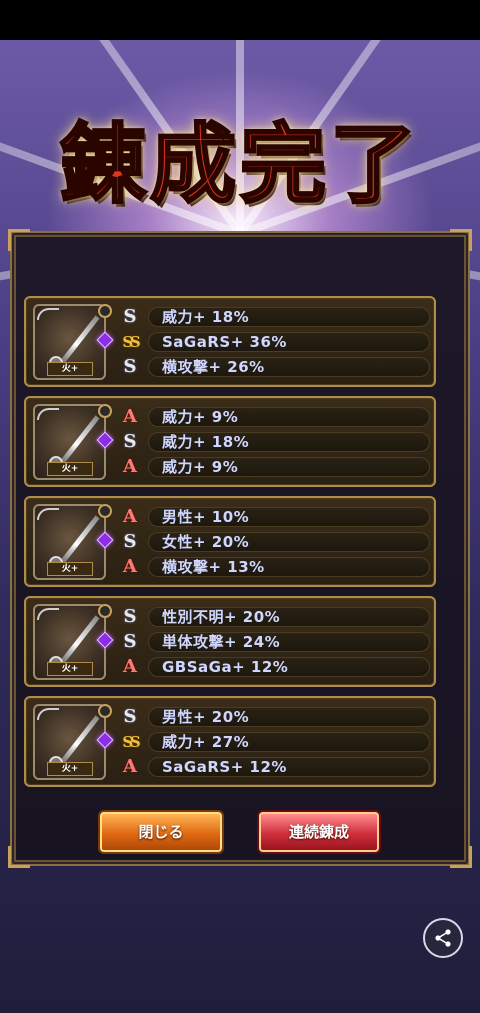  I want to click on stat-row: SS SaGaRS+ 36%, so click(274, 342).